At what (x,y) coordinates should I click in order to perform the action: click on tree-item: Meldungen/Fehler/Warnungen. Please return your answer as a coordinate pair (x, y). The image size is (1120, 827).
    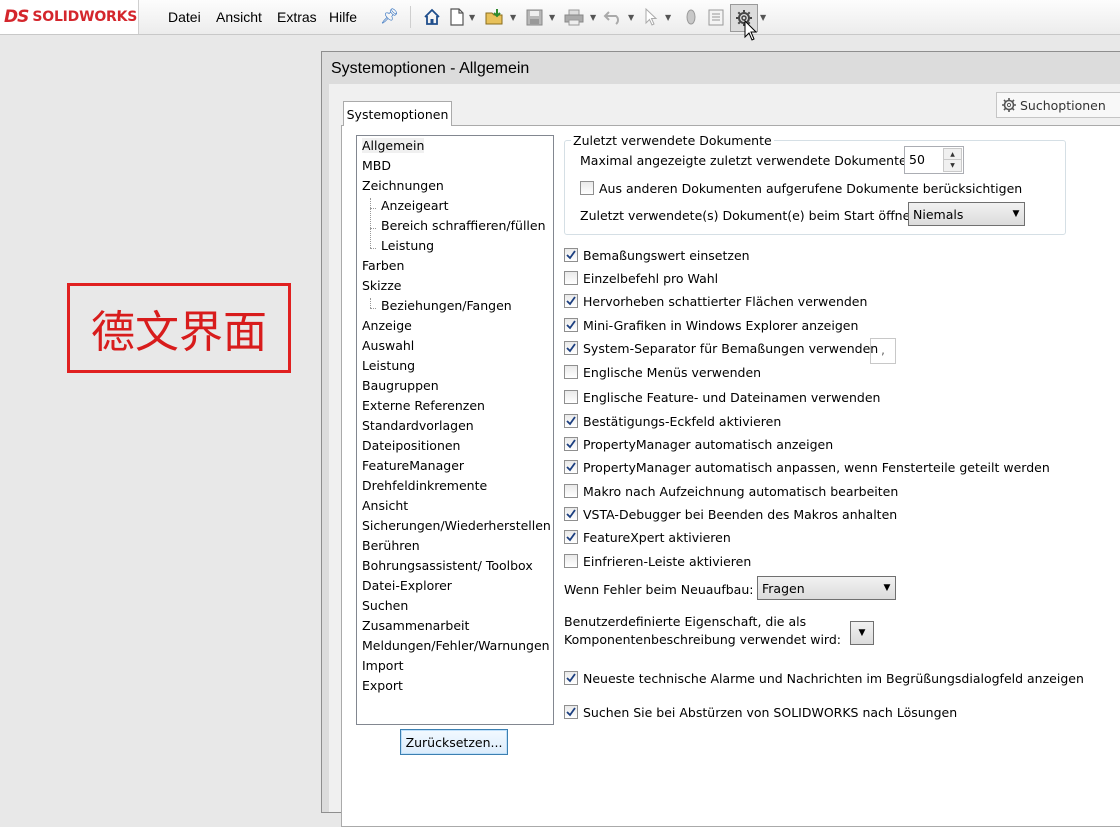
    Looking at the image, I should click on (456, 645).